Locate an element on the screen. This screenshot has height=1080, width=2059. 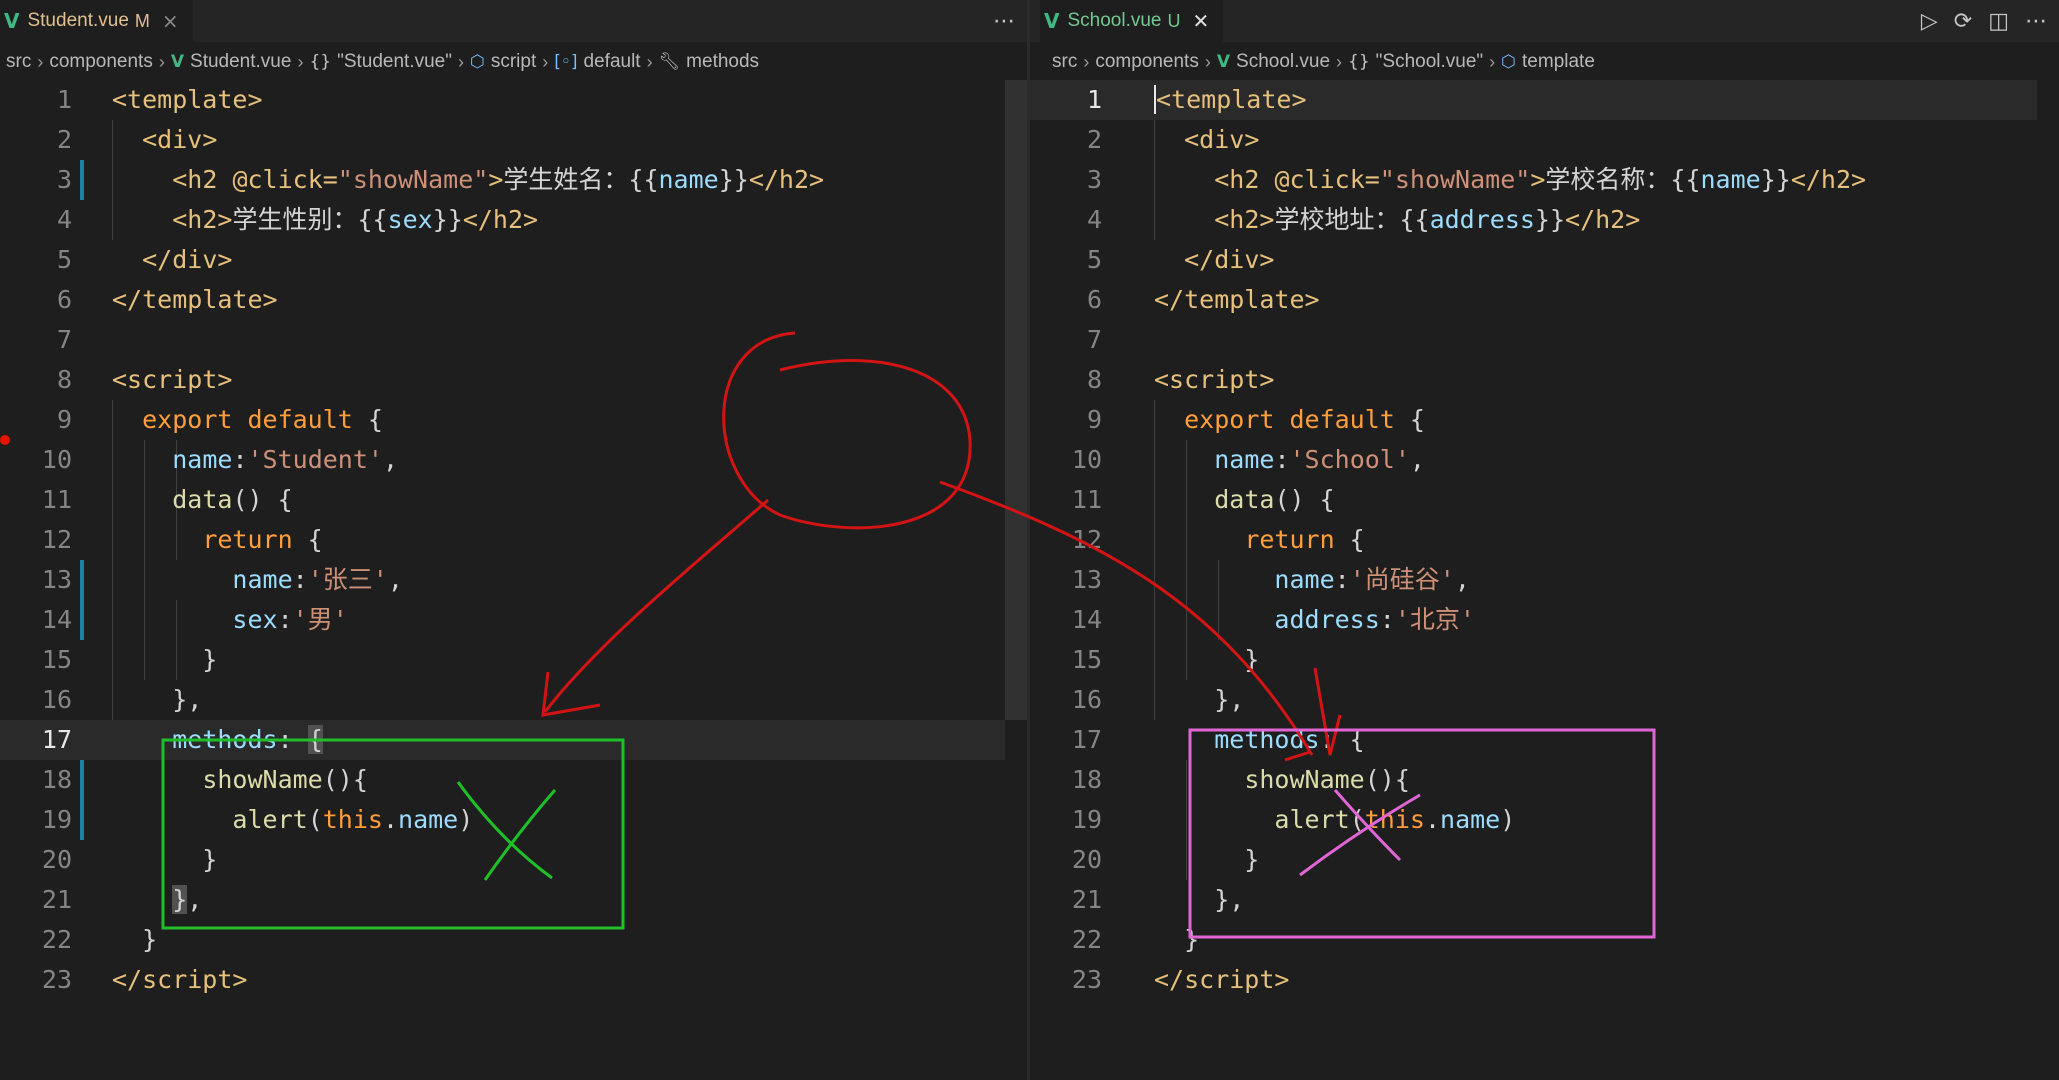
line-number: 16 is located at coordinates (1086, 699).